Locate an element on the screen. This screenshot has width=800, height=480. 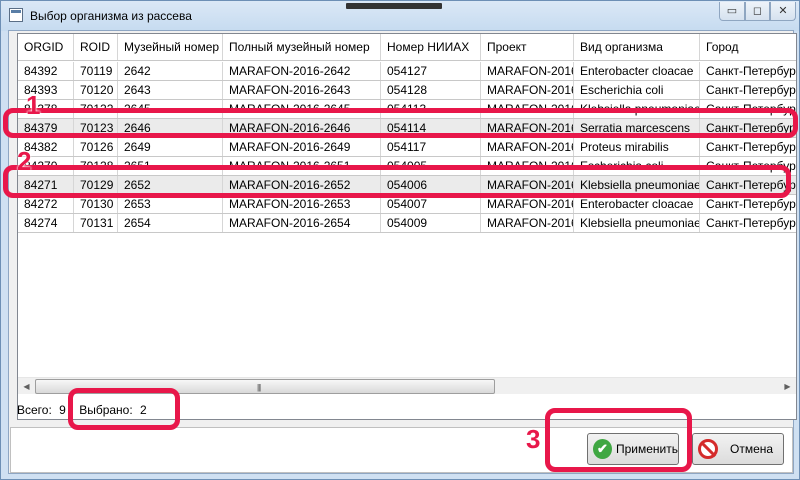
maximize-button: ◻ is located at coordinates (757, 11).